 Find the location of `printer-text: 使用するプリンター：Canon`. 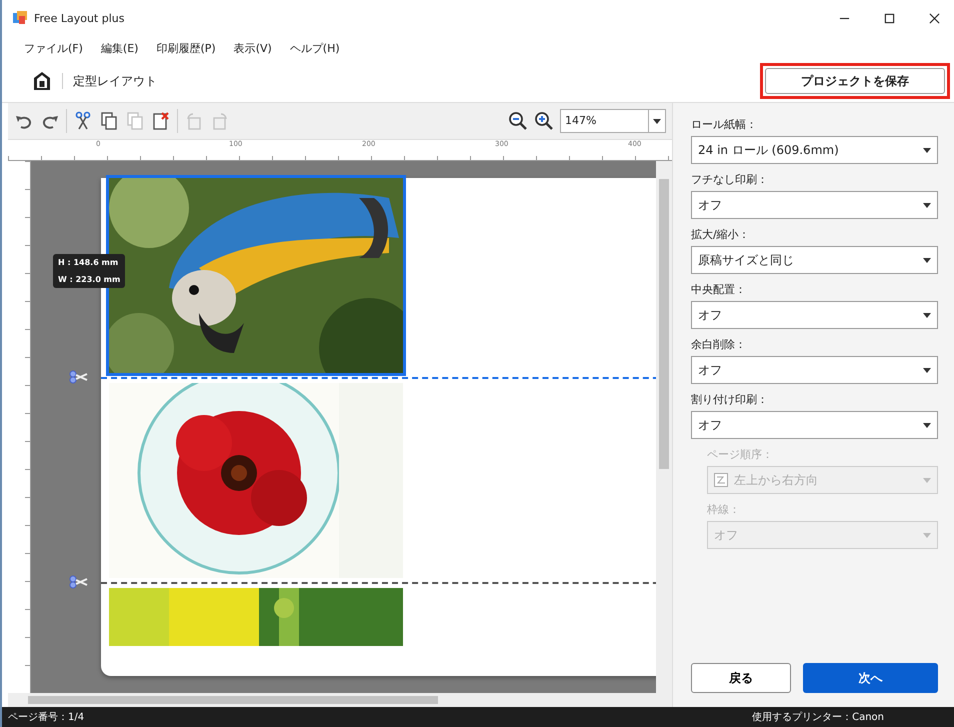

printer-text: 使用するプリンター：Canon is located at coordinates (818, 717).